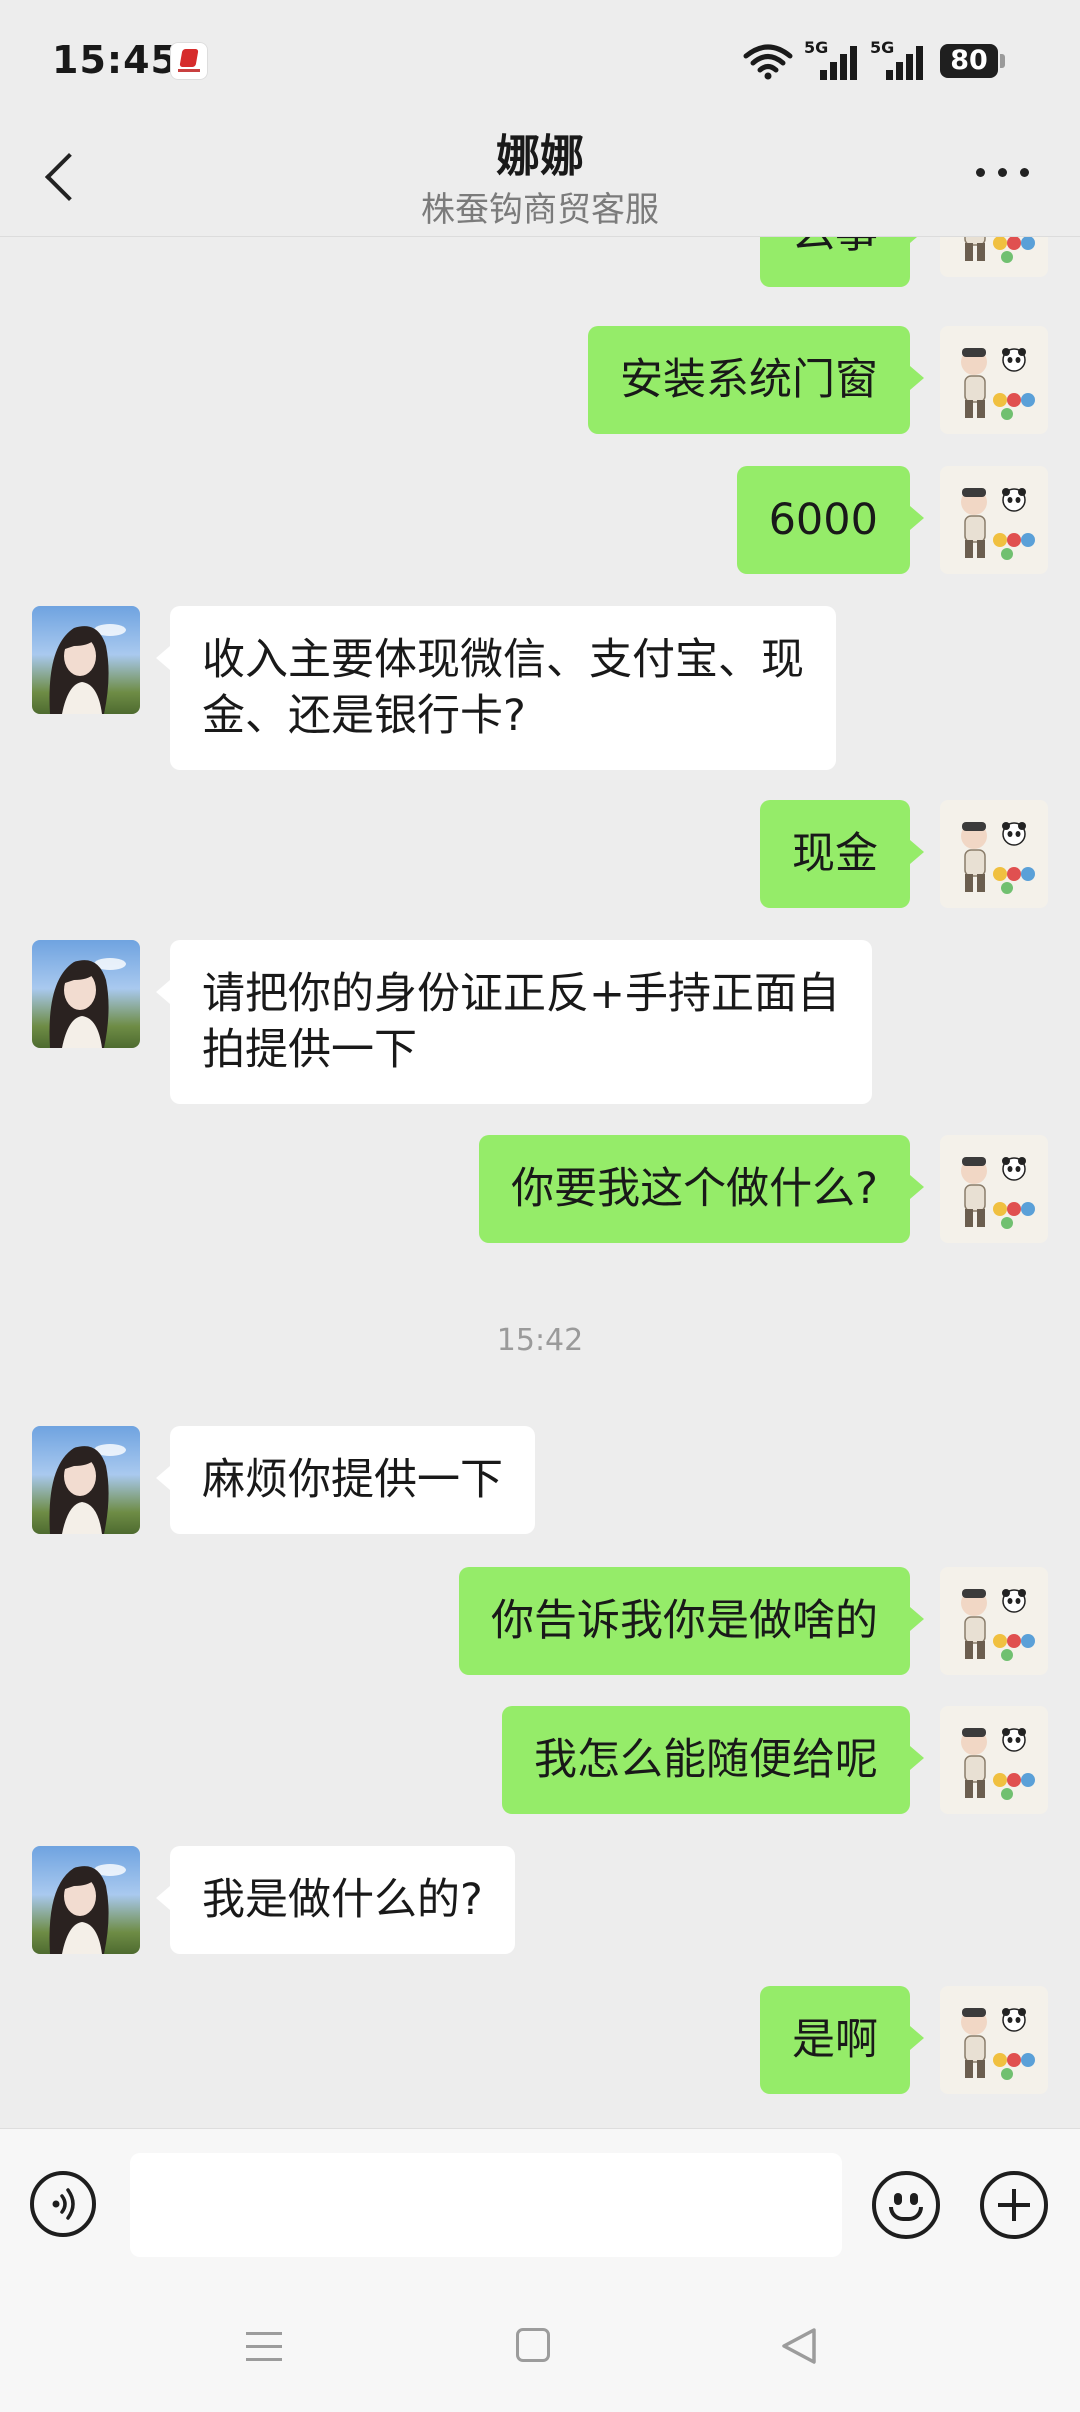 The width and height of the screenshot is (1080, 2412). I want to click on menu-icon, so click(264, 2333).